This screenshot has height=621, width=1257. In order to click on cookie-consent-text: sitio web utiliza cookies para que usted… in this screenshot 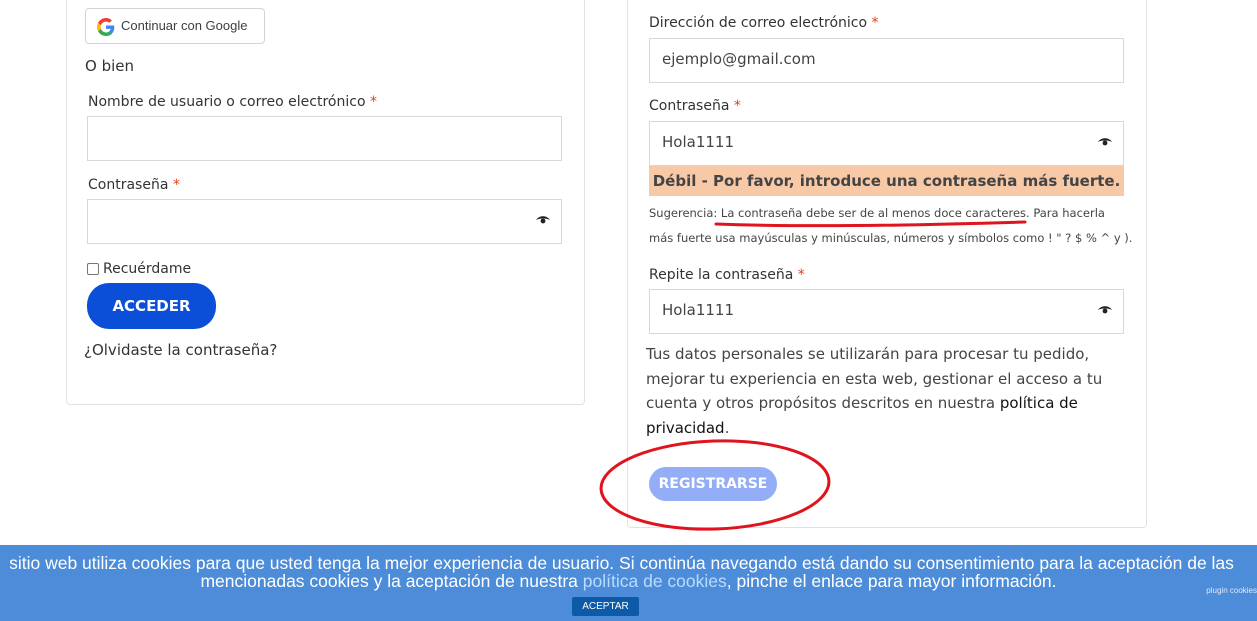, I will do `click(621, 572)`.